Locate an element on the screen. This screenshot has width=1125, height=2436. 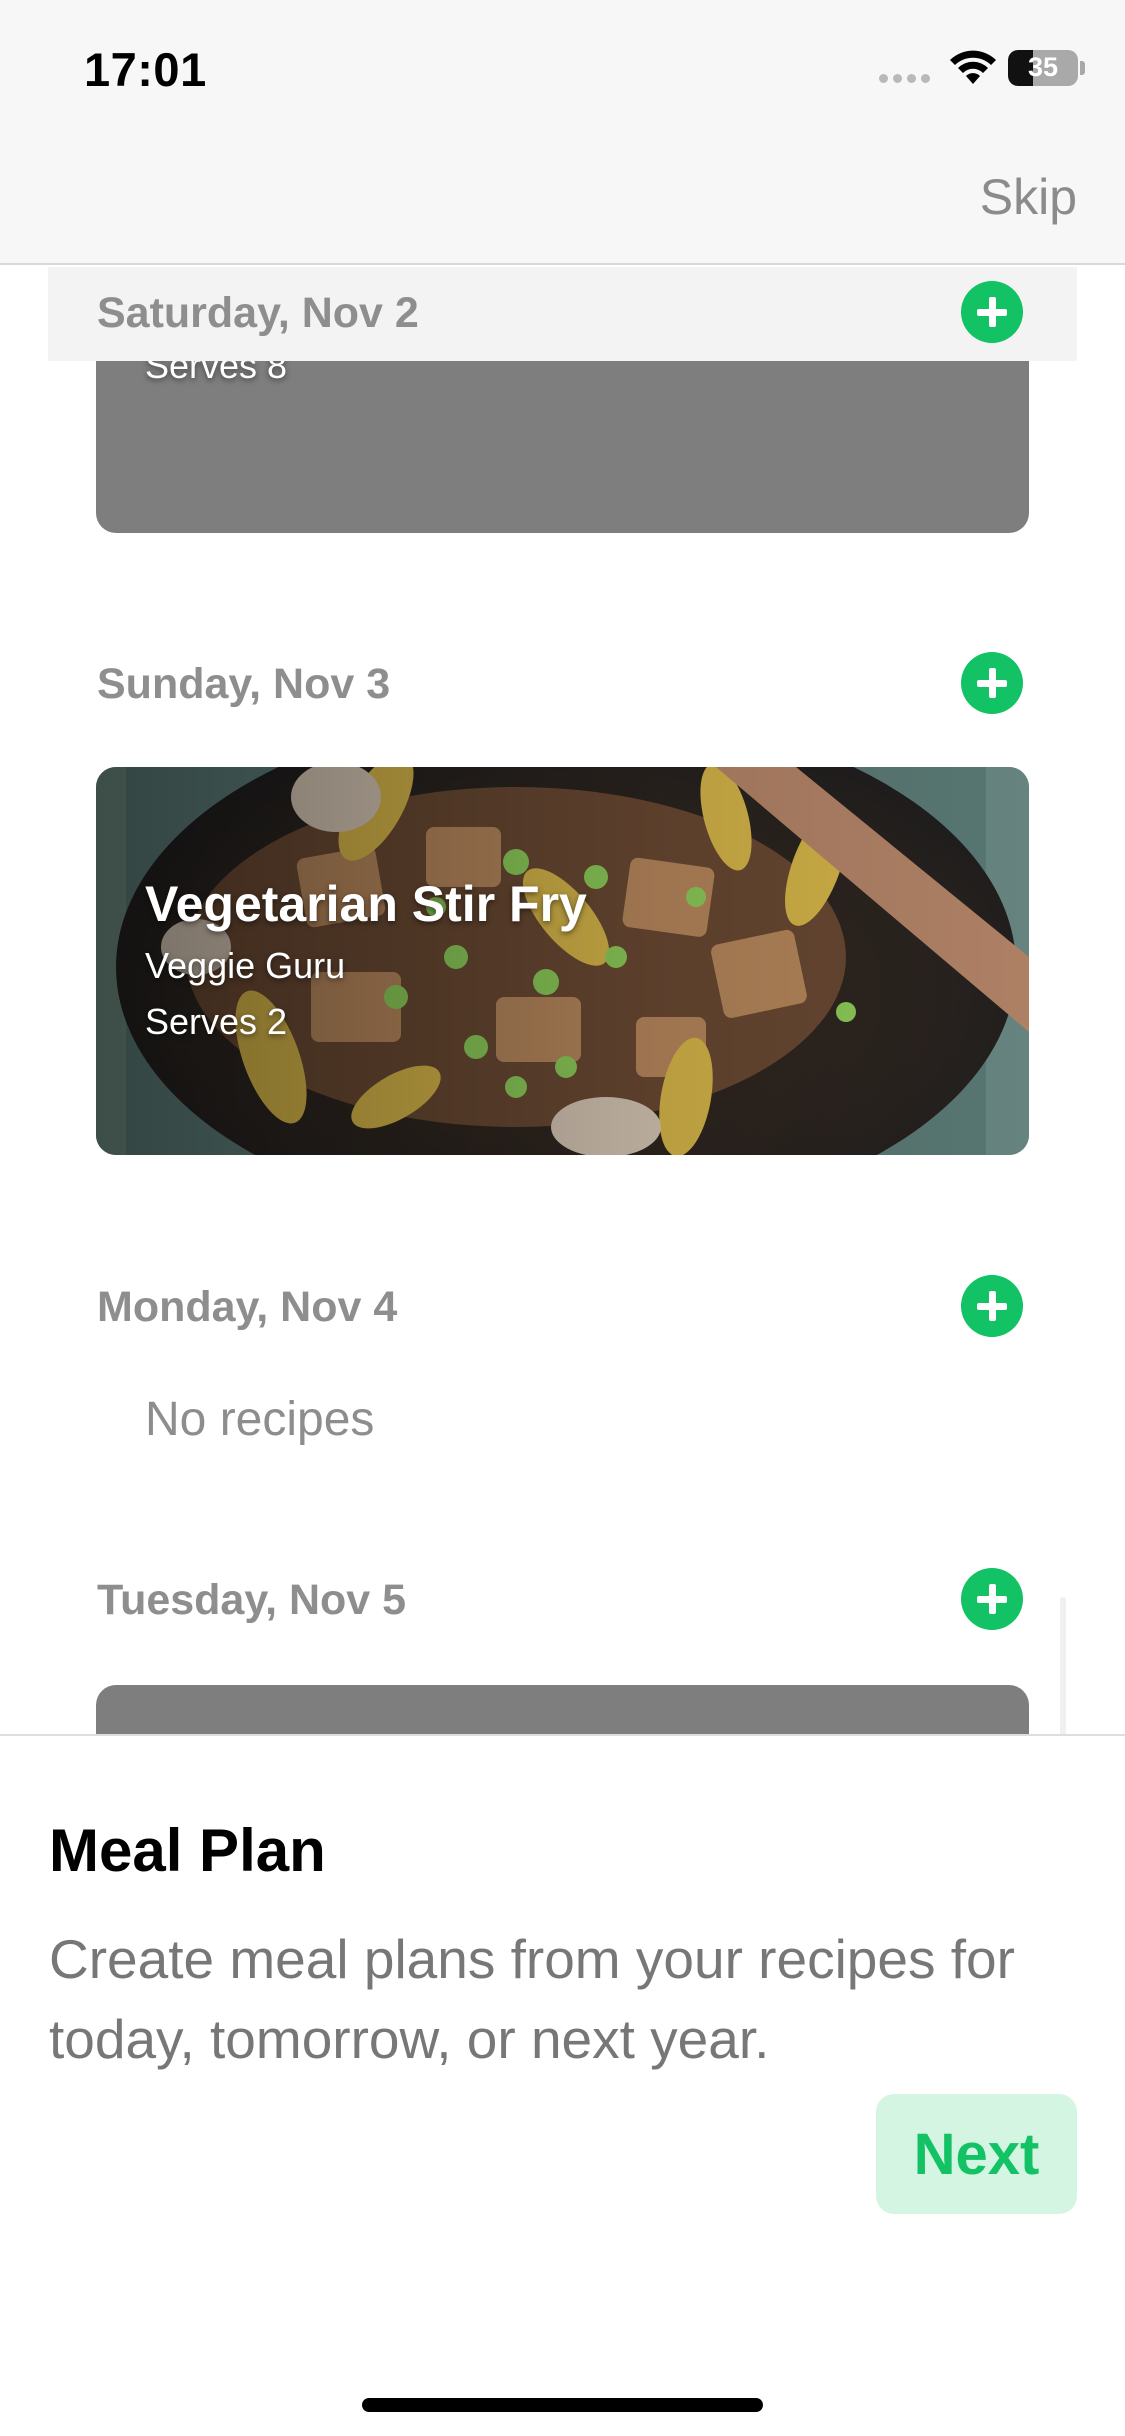
recipe-card-tuesday is located at coordinates (562, 1709).